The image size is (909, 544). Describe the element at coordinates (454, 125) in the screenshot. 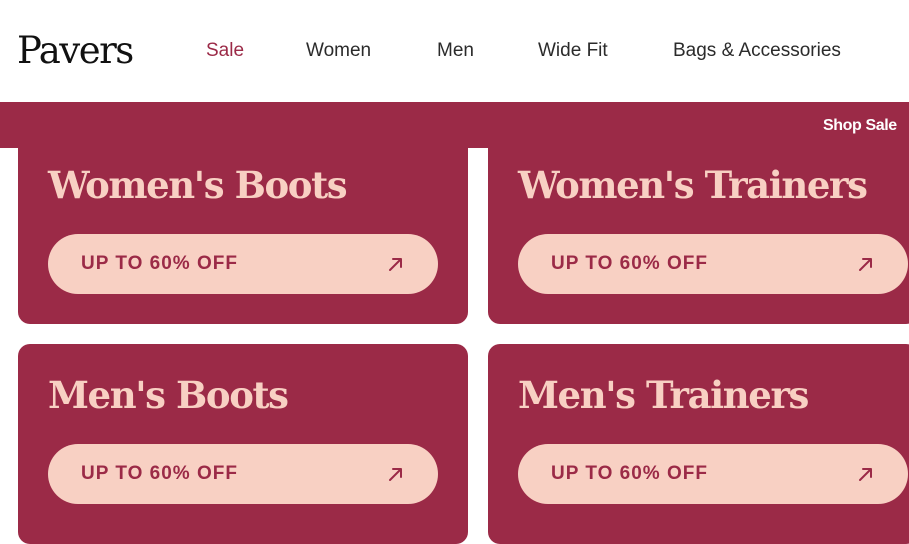

I see `promo-bar` at that location.